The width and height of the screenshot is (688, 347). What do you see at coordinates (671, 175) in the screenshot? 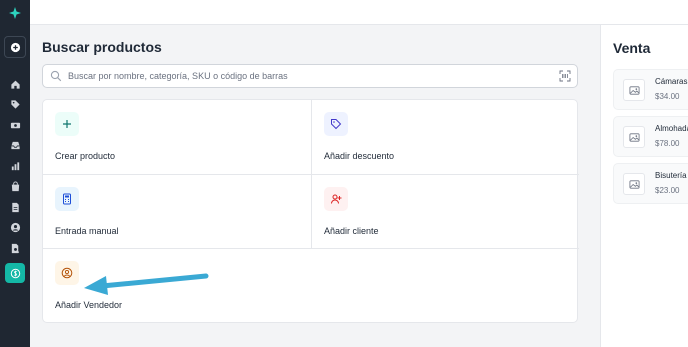
I see `cart-item-name: Bisutería d` at bounding box center [671, 175].